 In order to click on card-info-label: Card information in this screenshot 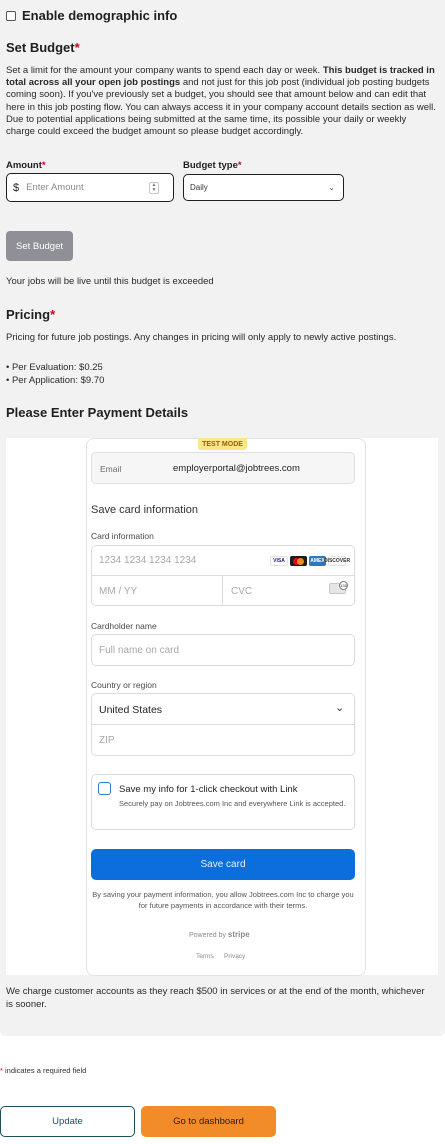, I will do `click(122, 536)`.